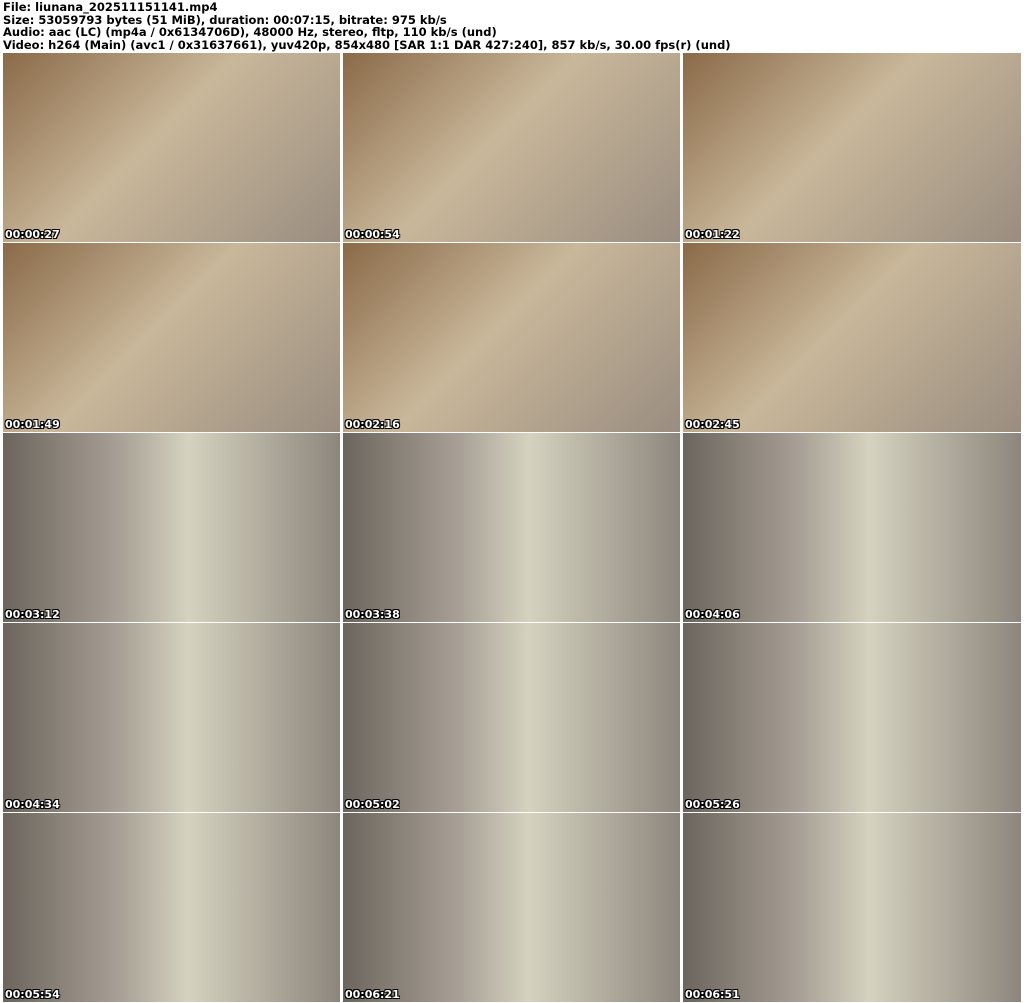 This screenshot has height=1003, width=1024. What do you see at coordinates (712, 234) in the screenshot?
I see `thumbnail-timestamp: 00:01:22` at bounding box center [712, 234].